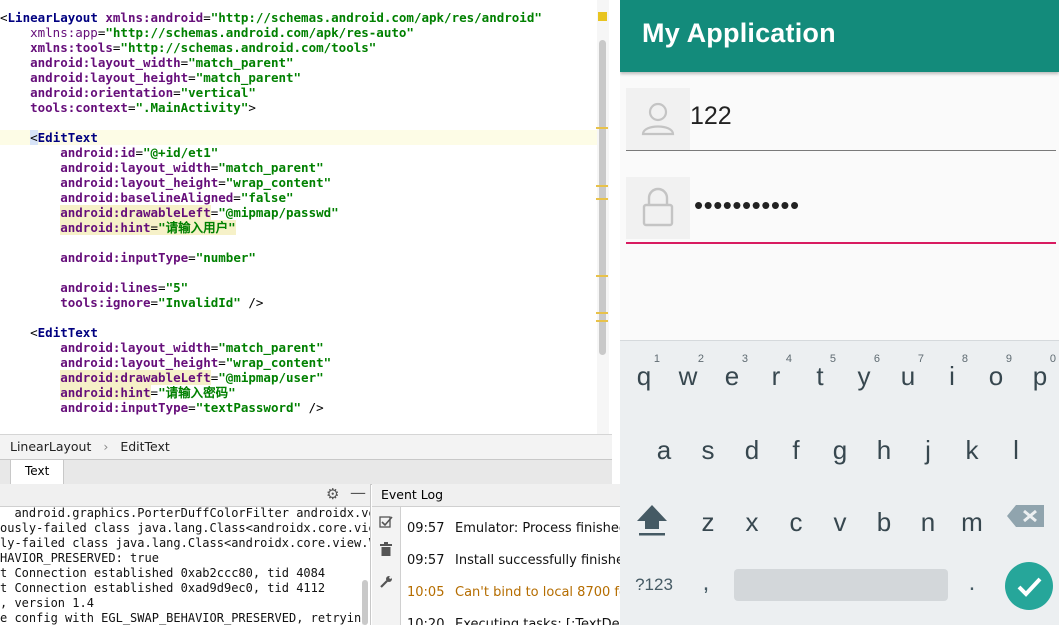 This screenshot has width=1059, height=625. What do you see at coordinates (537, 528) in the screenshot?
I see `event-message: Emulator: Process finished` at bounding box center [537, 528].